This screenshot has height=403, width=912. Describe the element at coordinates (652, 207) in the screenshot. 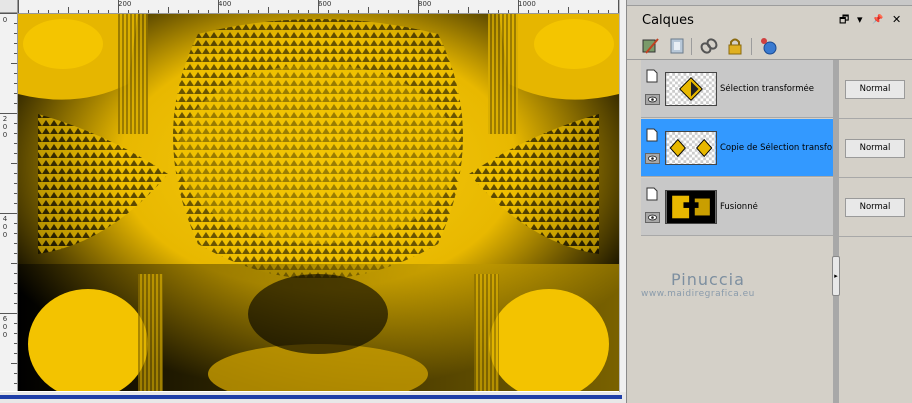

I see `layer-visibility-column` at that location.